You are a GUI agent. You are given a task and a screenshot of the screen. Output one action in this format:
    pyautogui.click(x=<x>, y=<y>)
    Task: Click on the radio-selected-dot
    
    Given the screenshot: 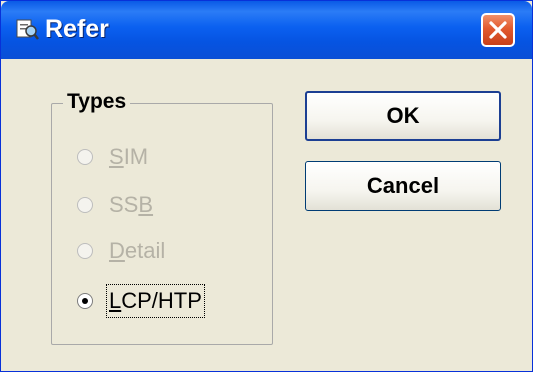 What is the action you would take?
    pyautogui.click(x=85, y=301)
    